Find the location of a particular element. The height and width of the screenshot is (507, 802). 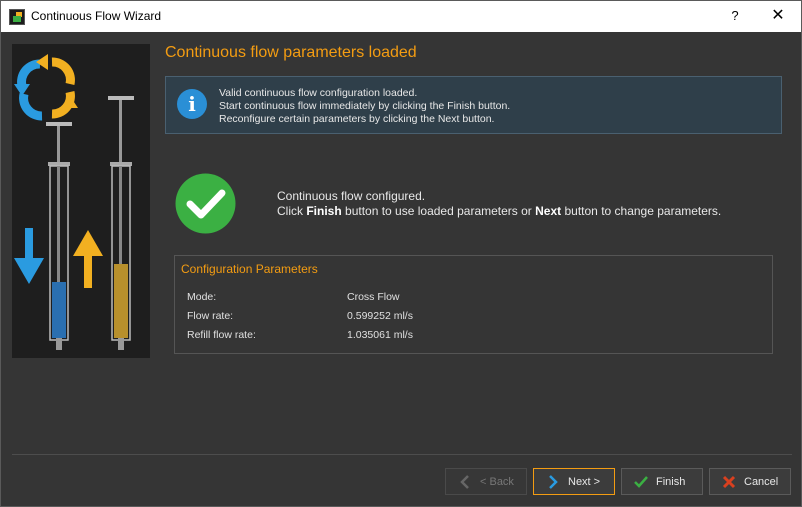

param-key: Mode: is located at coordinates (202, 297).